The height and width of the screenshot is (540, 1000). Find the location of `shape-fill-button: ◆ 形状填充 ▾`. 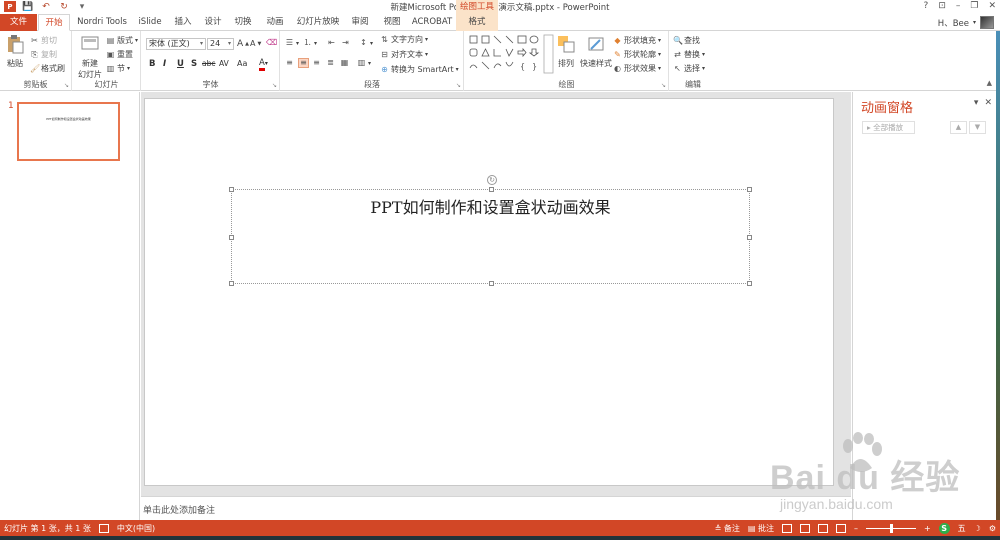

shape-fill-button: ◆ 形状填充 ▾ is located at coordinates (637, 40).